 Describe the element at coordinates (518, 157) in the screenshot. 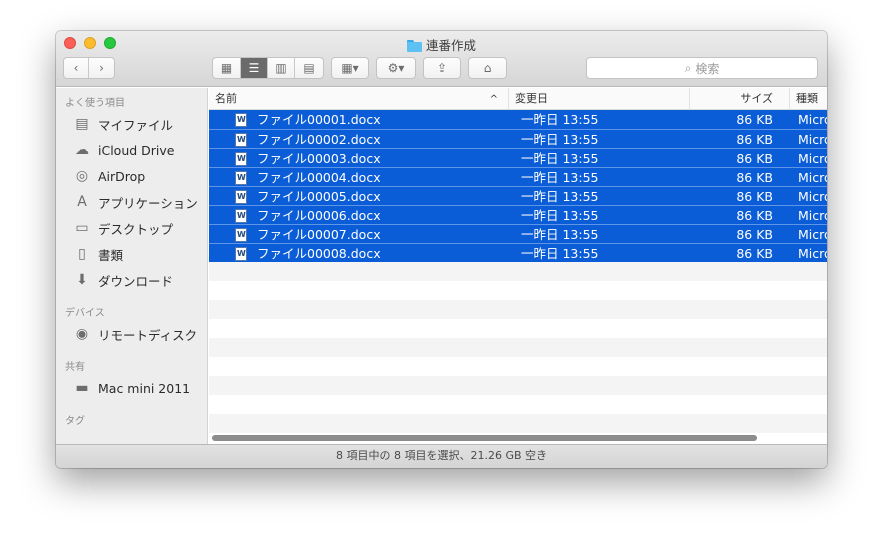

I see `table-row: W ファイル00003.docx 一昨日 13:55 86 KB Micro` at that location.